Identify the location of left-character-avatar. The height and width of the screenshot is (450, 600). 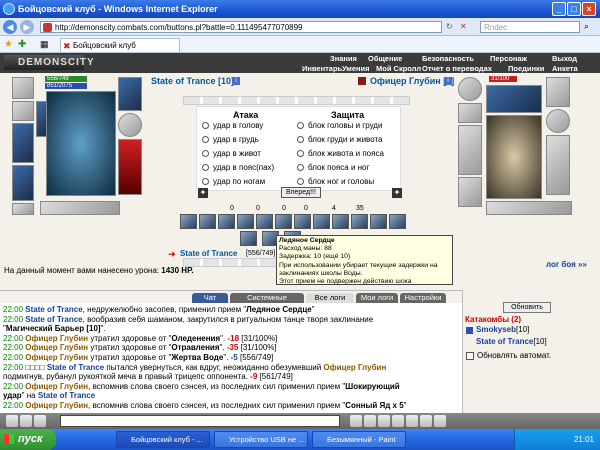
(81, 143).